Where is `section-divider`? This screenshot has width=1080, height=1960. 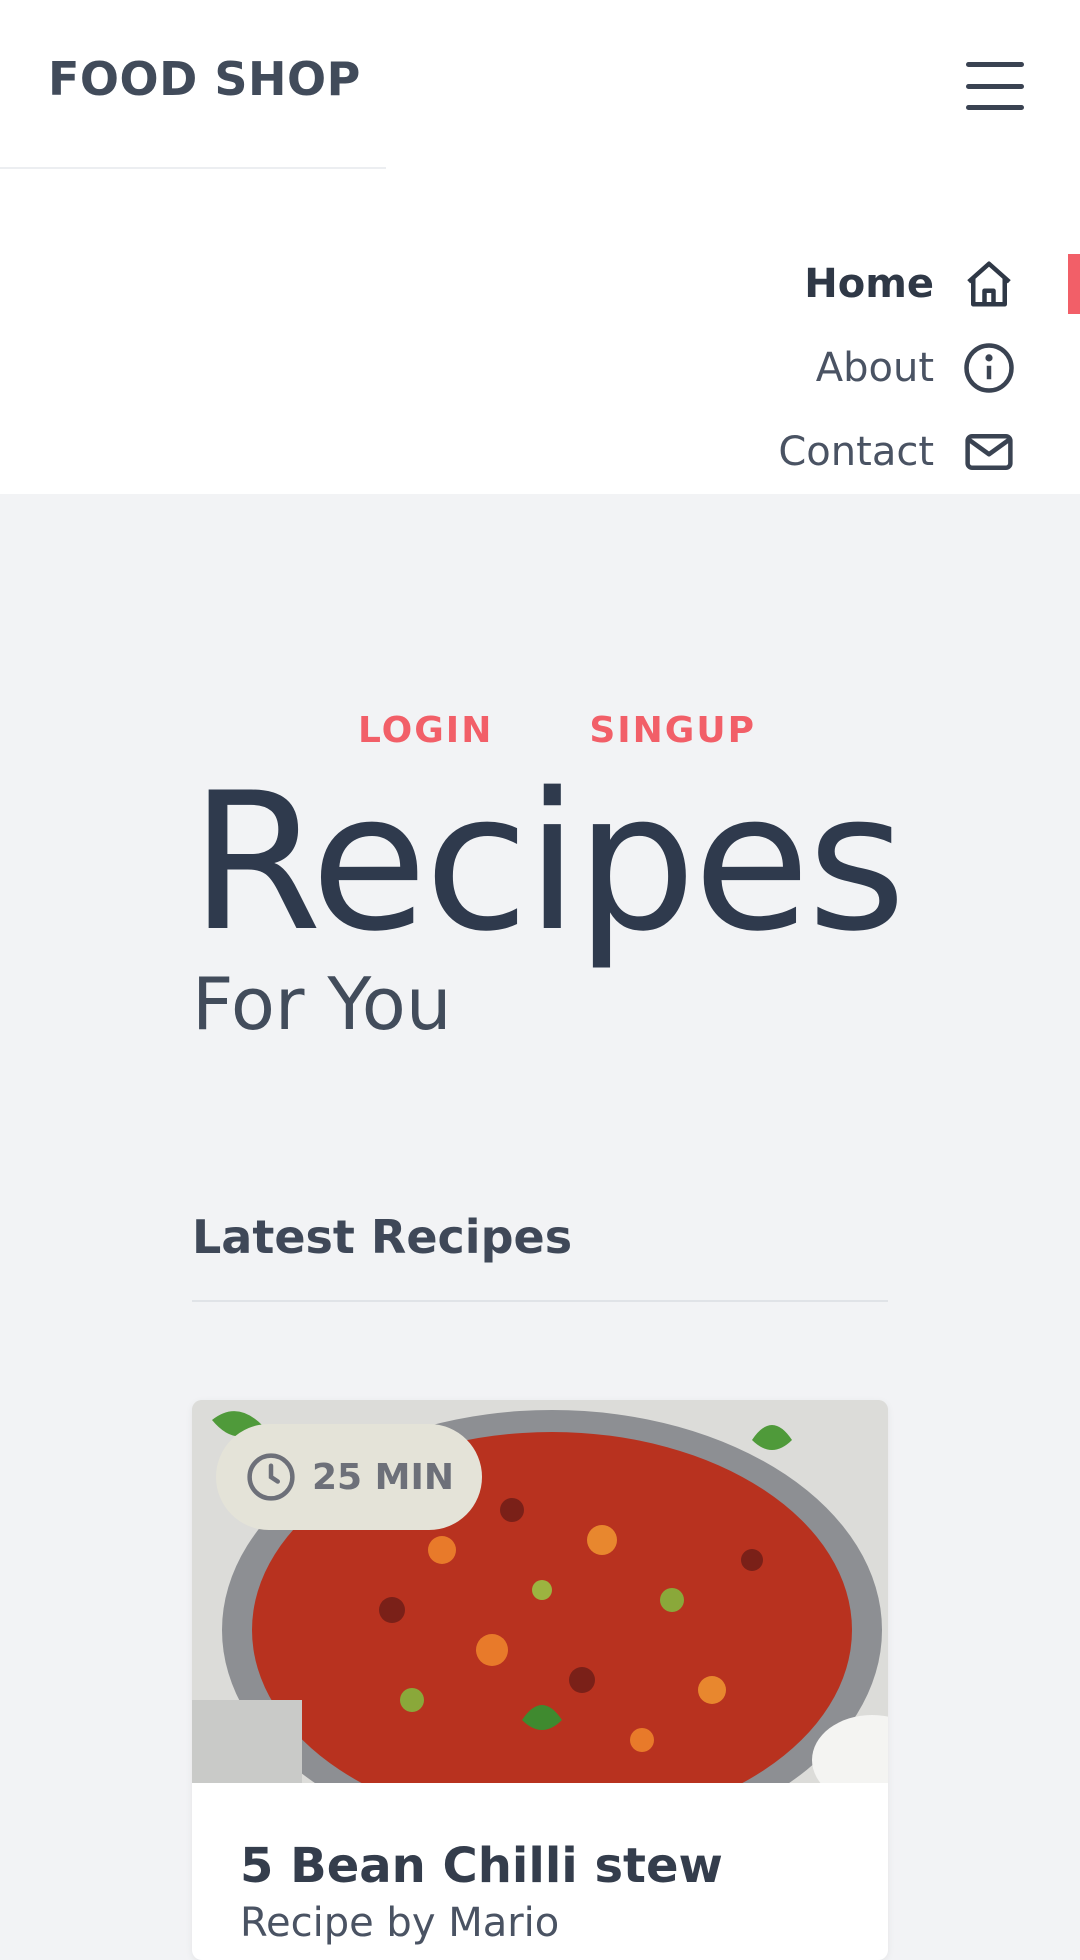 section-divider is located at coordinates (540, 1301).